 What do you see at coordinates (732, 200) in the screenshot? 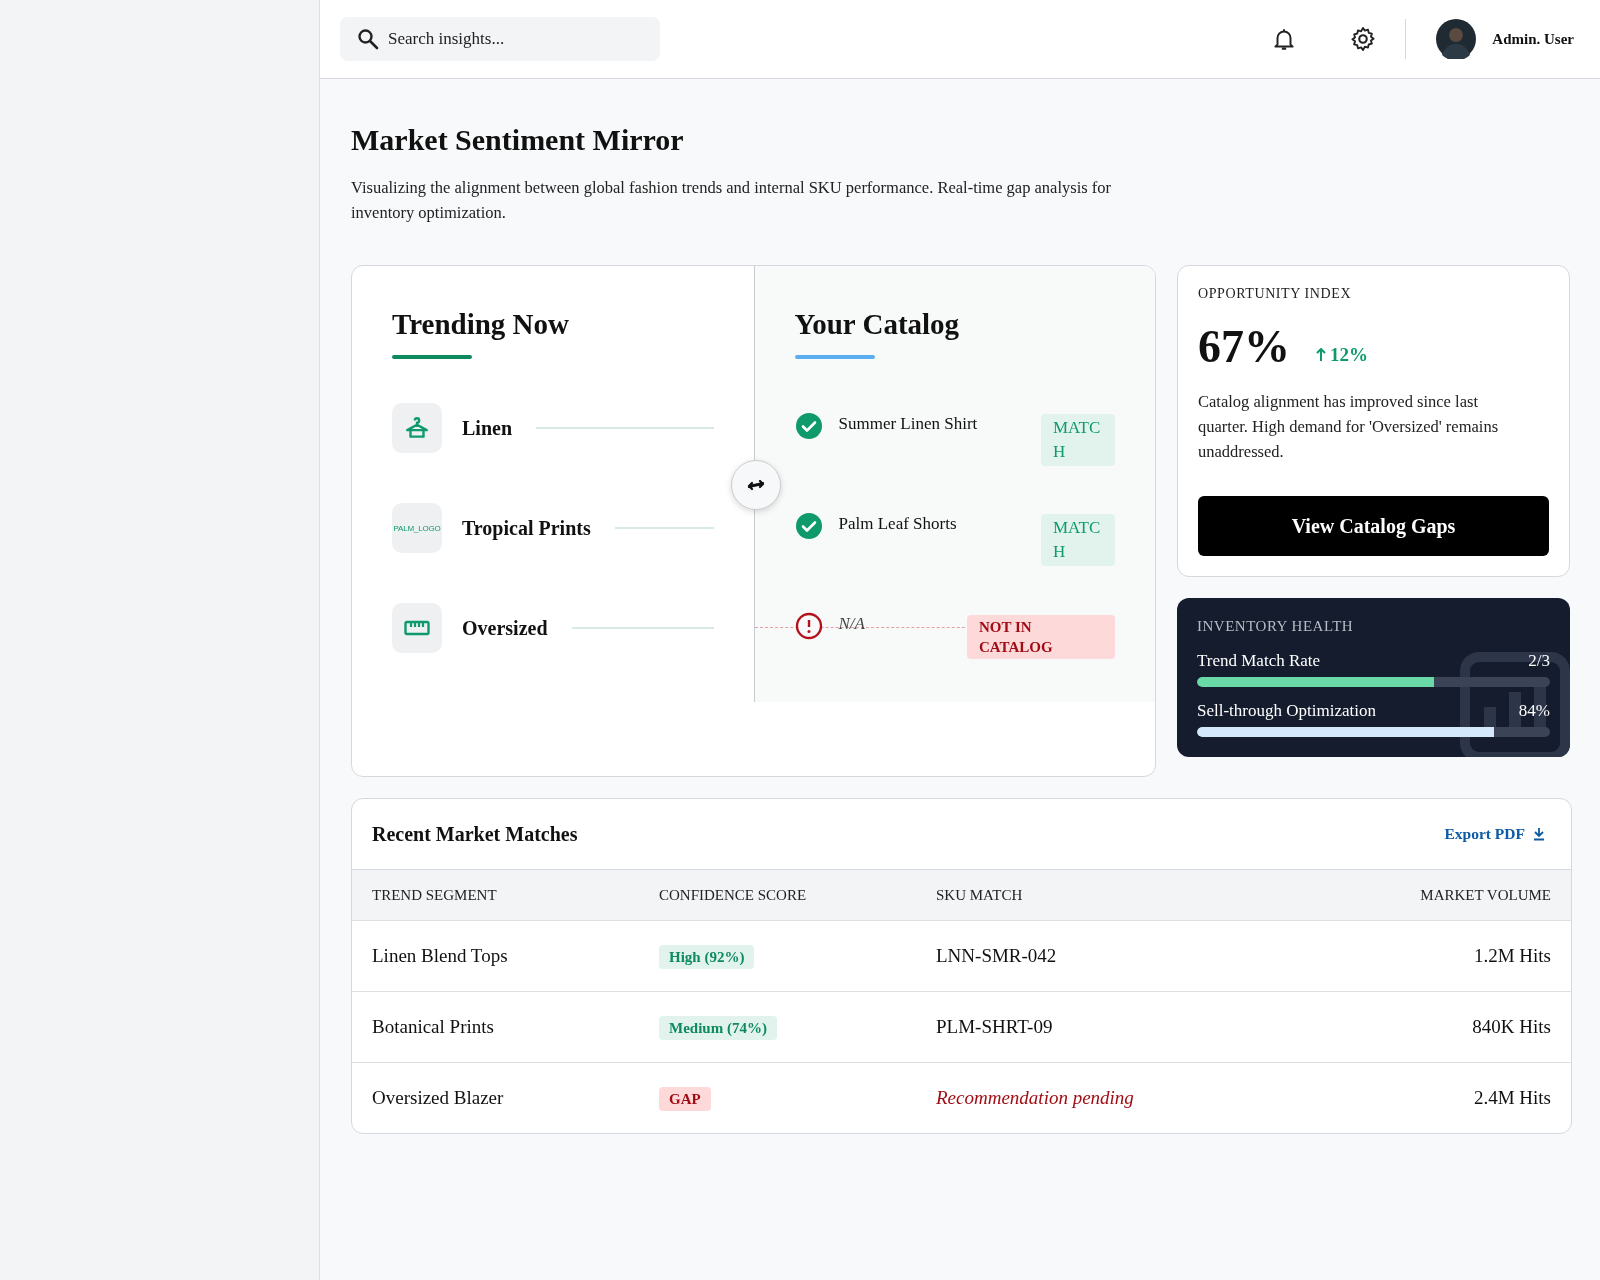
I see `page-description: Visualizing the alignment between global fashion trends and internal SKU performance. Real-time gap analysis for inventory optimization.` at bounding box center [732, 200].